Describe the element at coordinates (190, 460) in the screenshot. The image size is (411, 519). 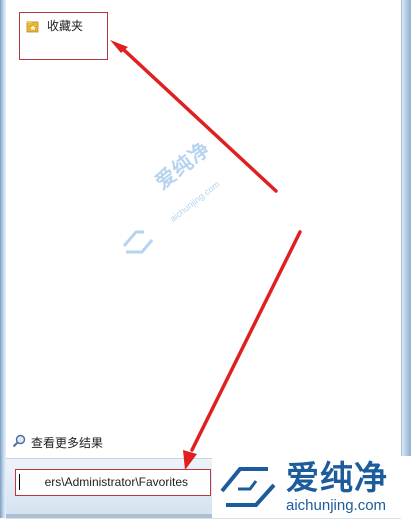
I see `arrow-head-down-icon` at that location.